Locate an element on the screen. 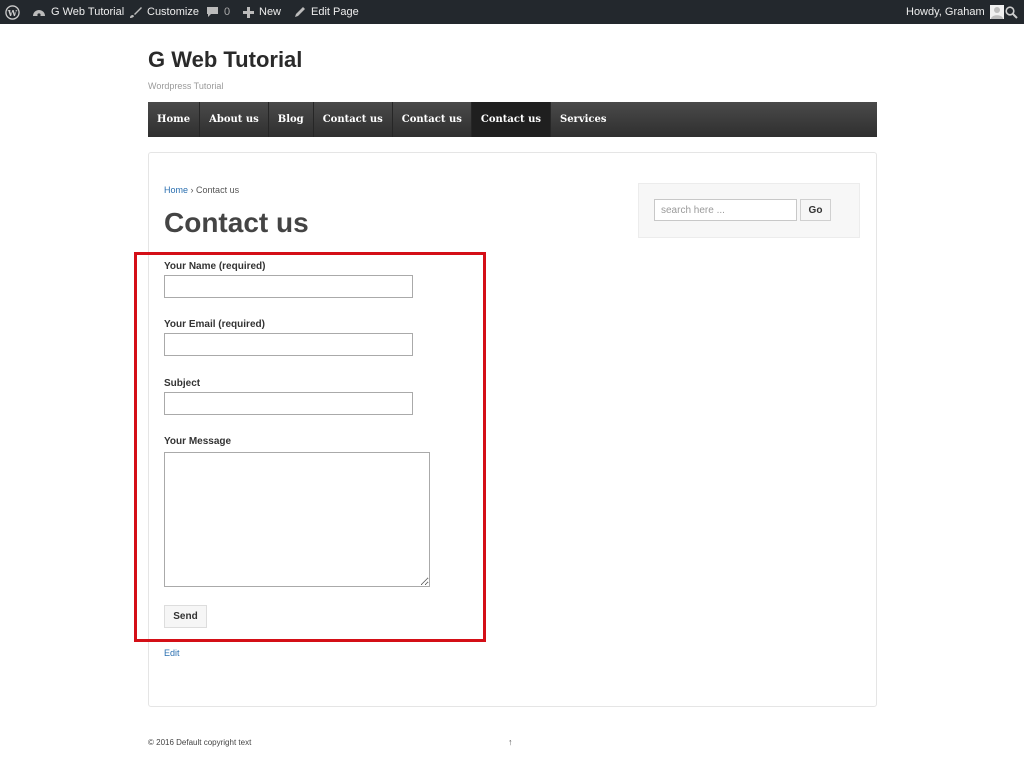 Image resolution: width=1024 pixels, height=765 pixels. page-title: Contact us is located at coordinates (236, 222).